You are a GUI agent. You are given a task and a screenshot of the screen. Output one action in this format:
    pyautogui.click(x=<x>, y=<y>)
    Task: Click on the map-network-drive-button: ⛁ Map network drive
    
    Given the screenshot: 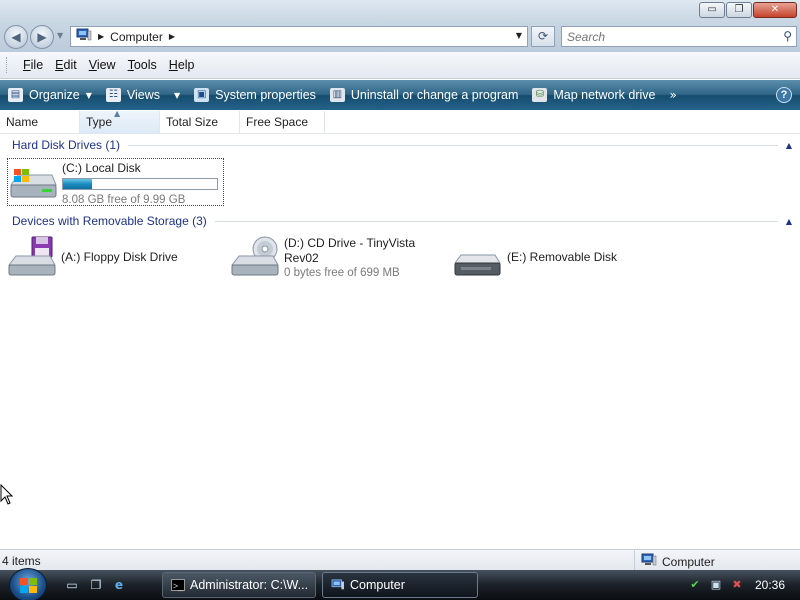 What is the action you would take?
    pyautogui.click(x=593, y=95)
    